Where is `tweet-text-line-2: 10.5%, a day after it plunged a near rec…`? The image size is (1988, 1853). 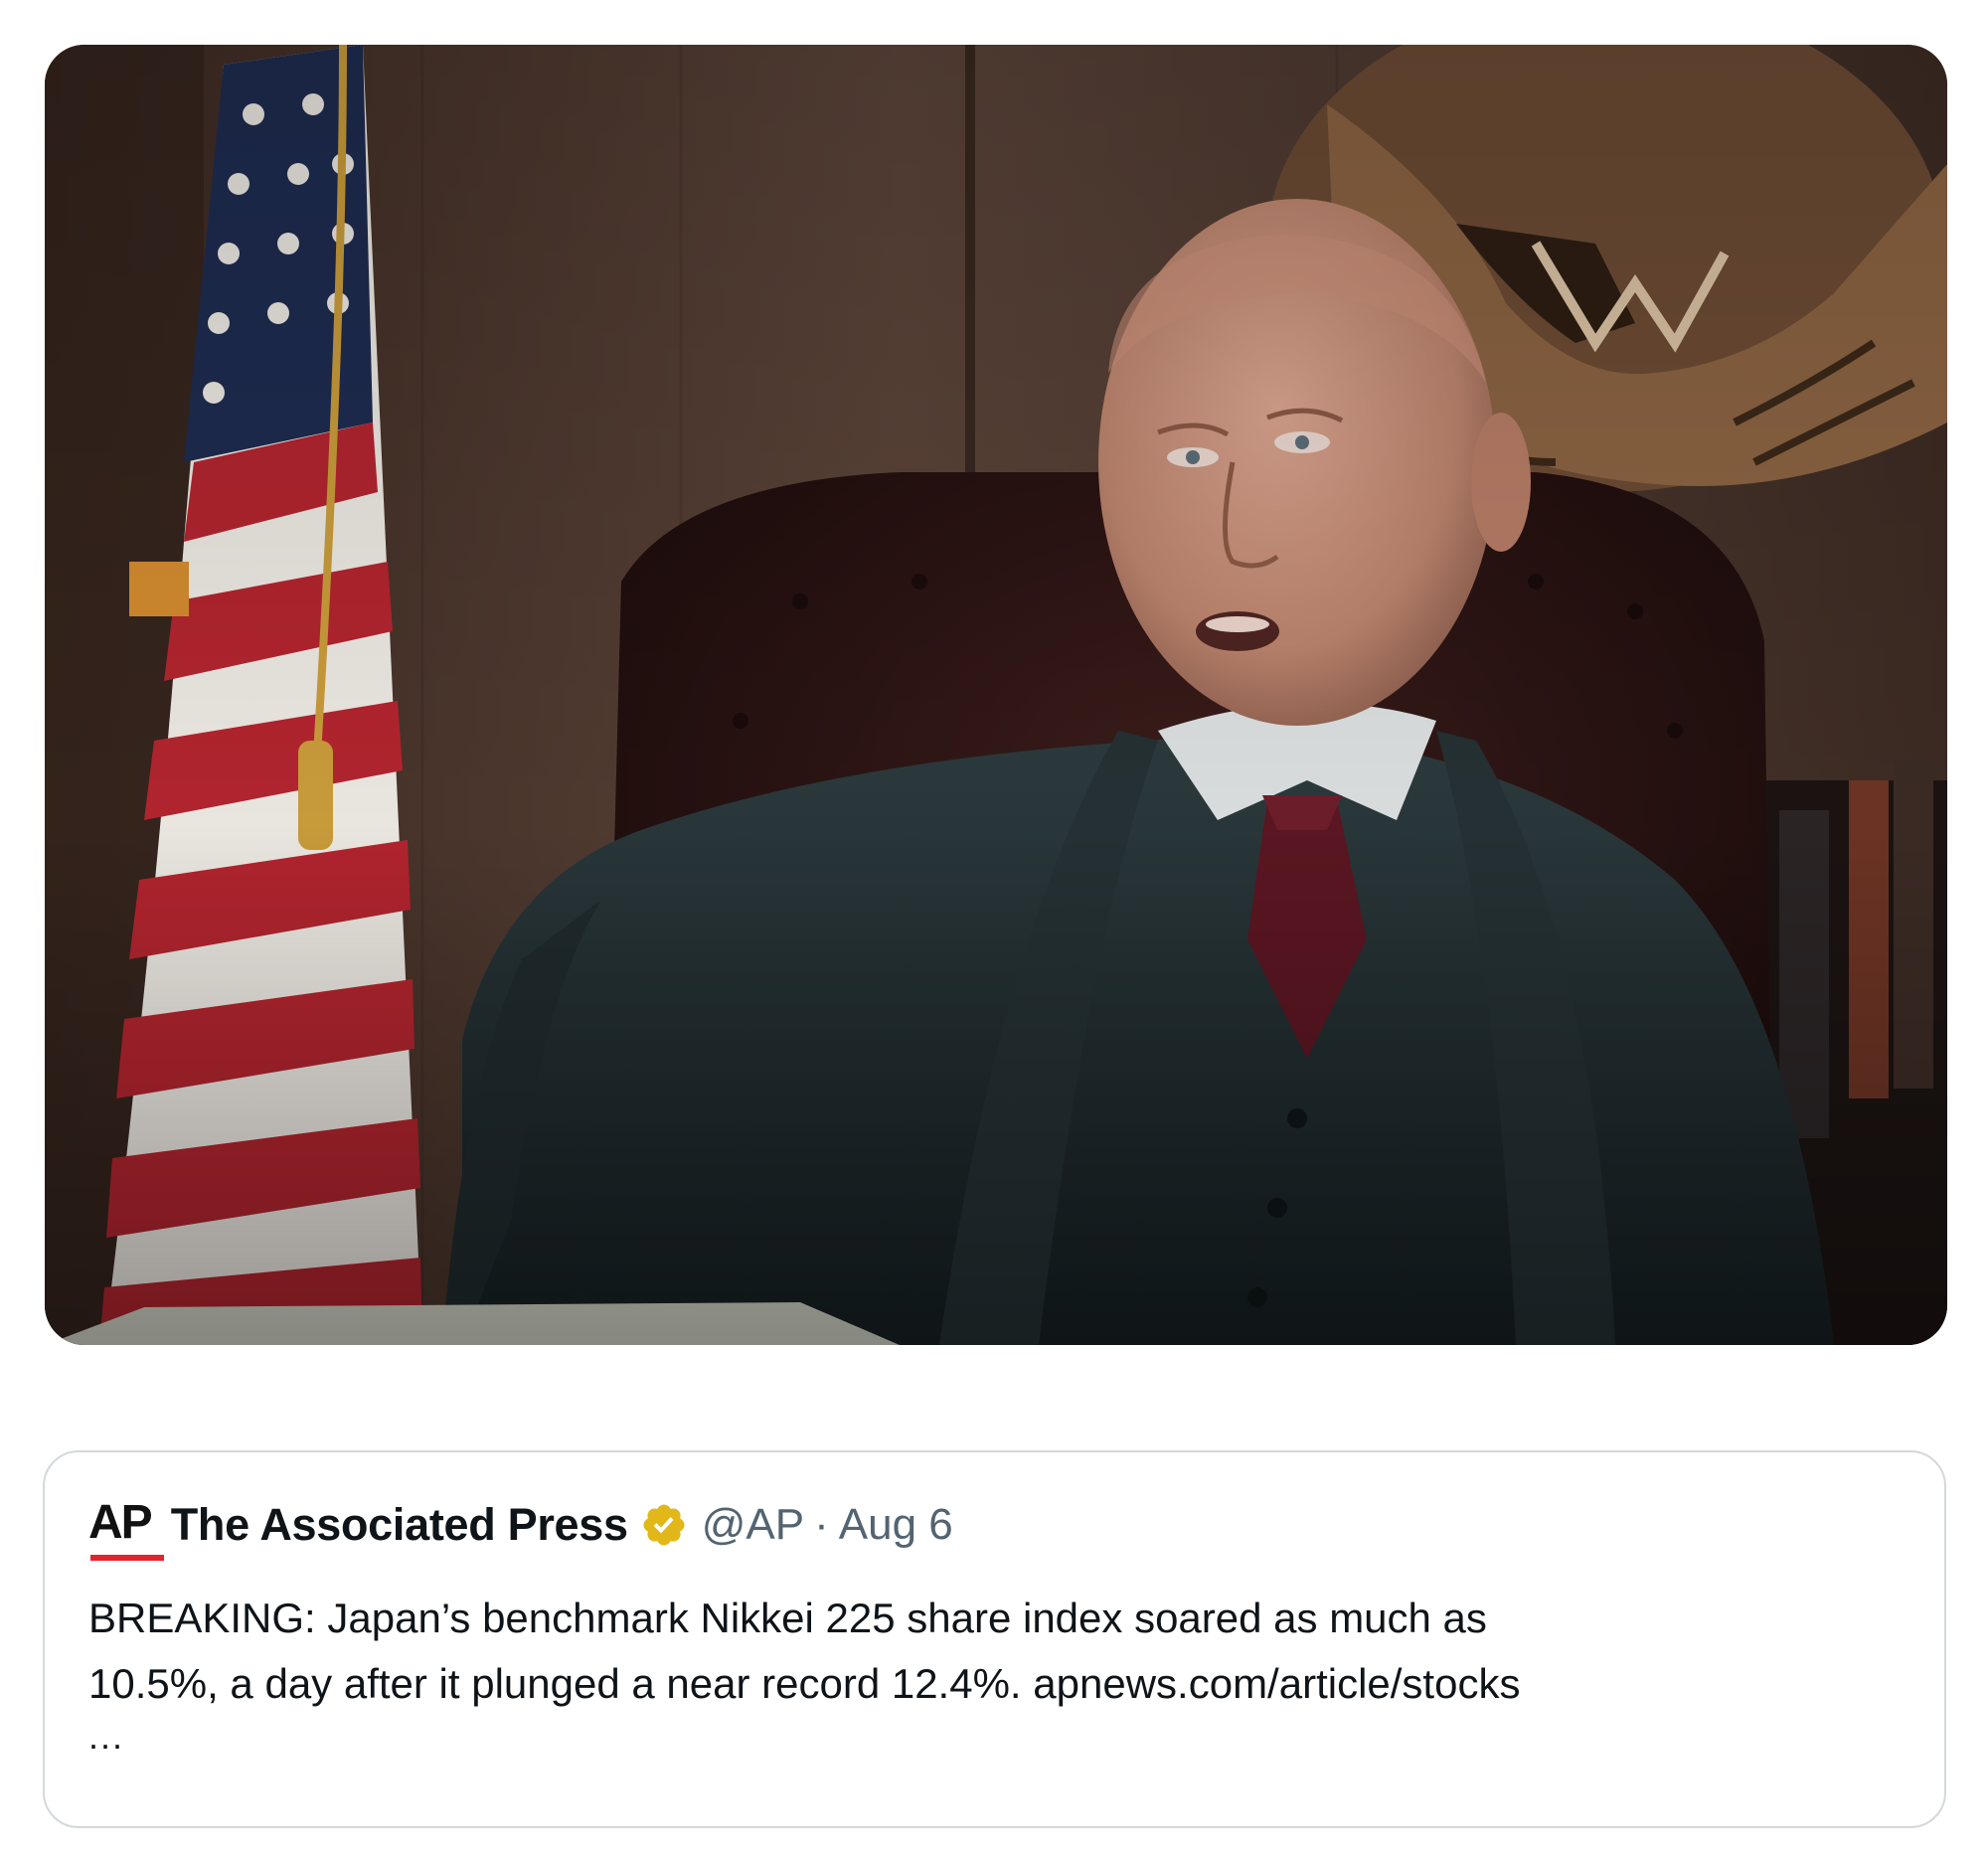 tweet-text-line-2: 10.5%, a day after it plunged a near rec… is located at coordinates (1007, 1684).